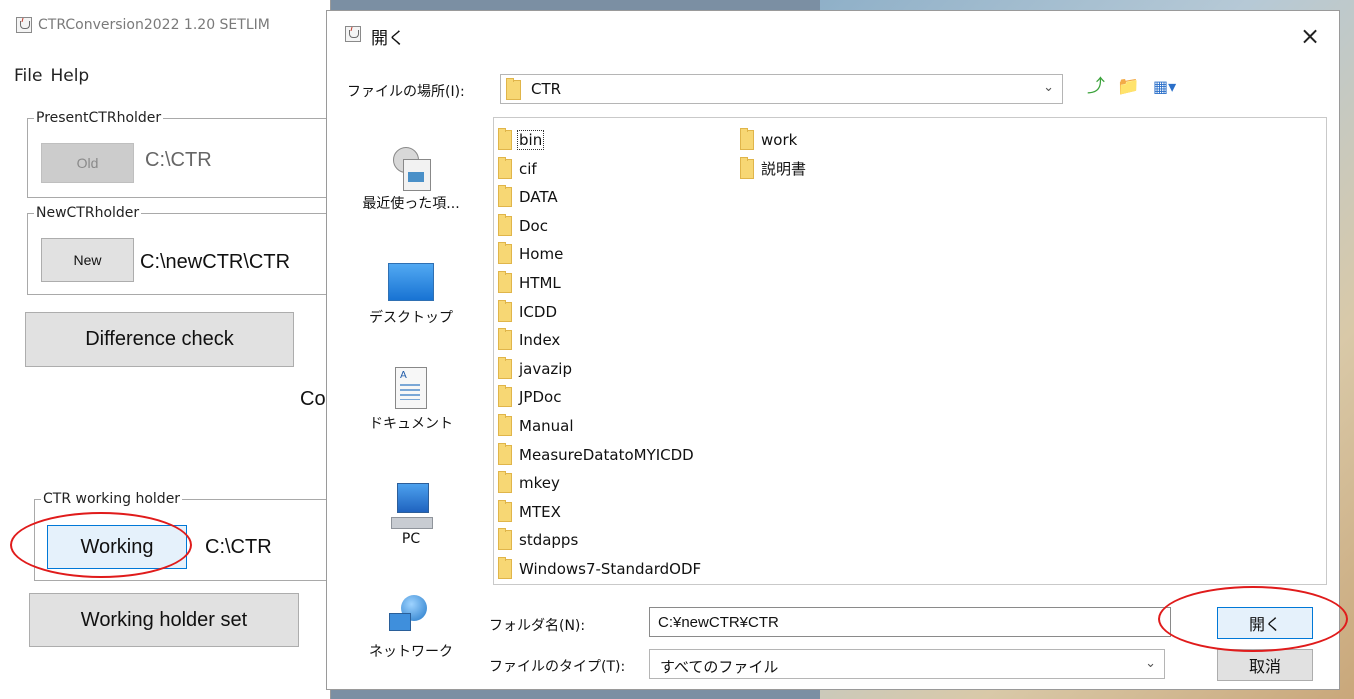 The width and height of the screenshot is (1354, 699). I want to click on network-icon, so click(411, 617).